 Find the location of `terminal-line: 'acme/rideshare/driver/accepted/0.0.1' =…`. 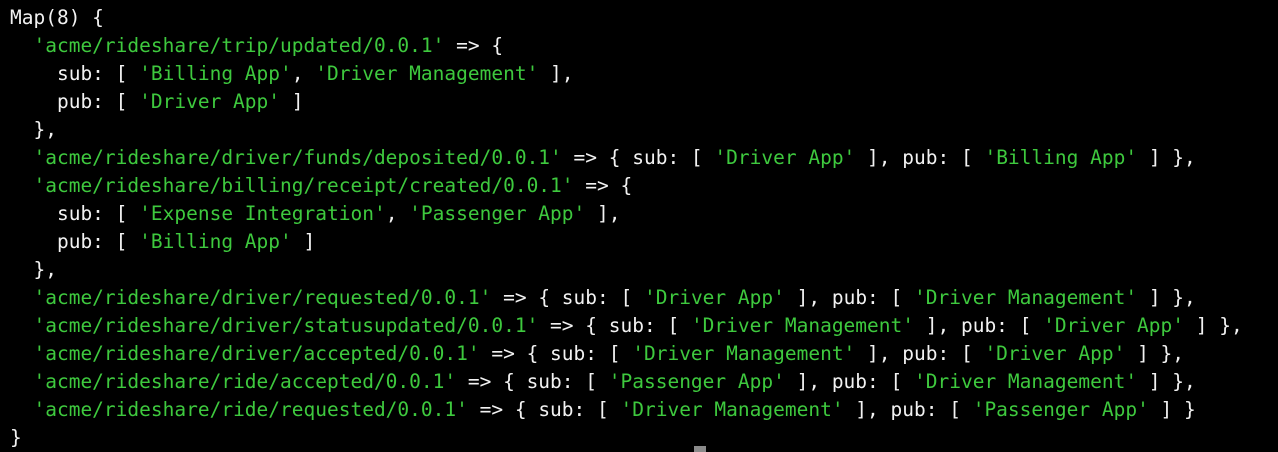

terminal-line: 'acme/rideshare/driver/accepted/0.0.1' =… is located at coordinates (642, 354).